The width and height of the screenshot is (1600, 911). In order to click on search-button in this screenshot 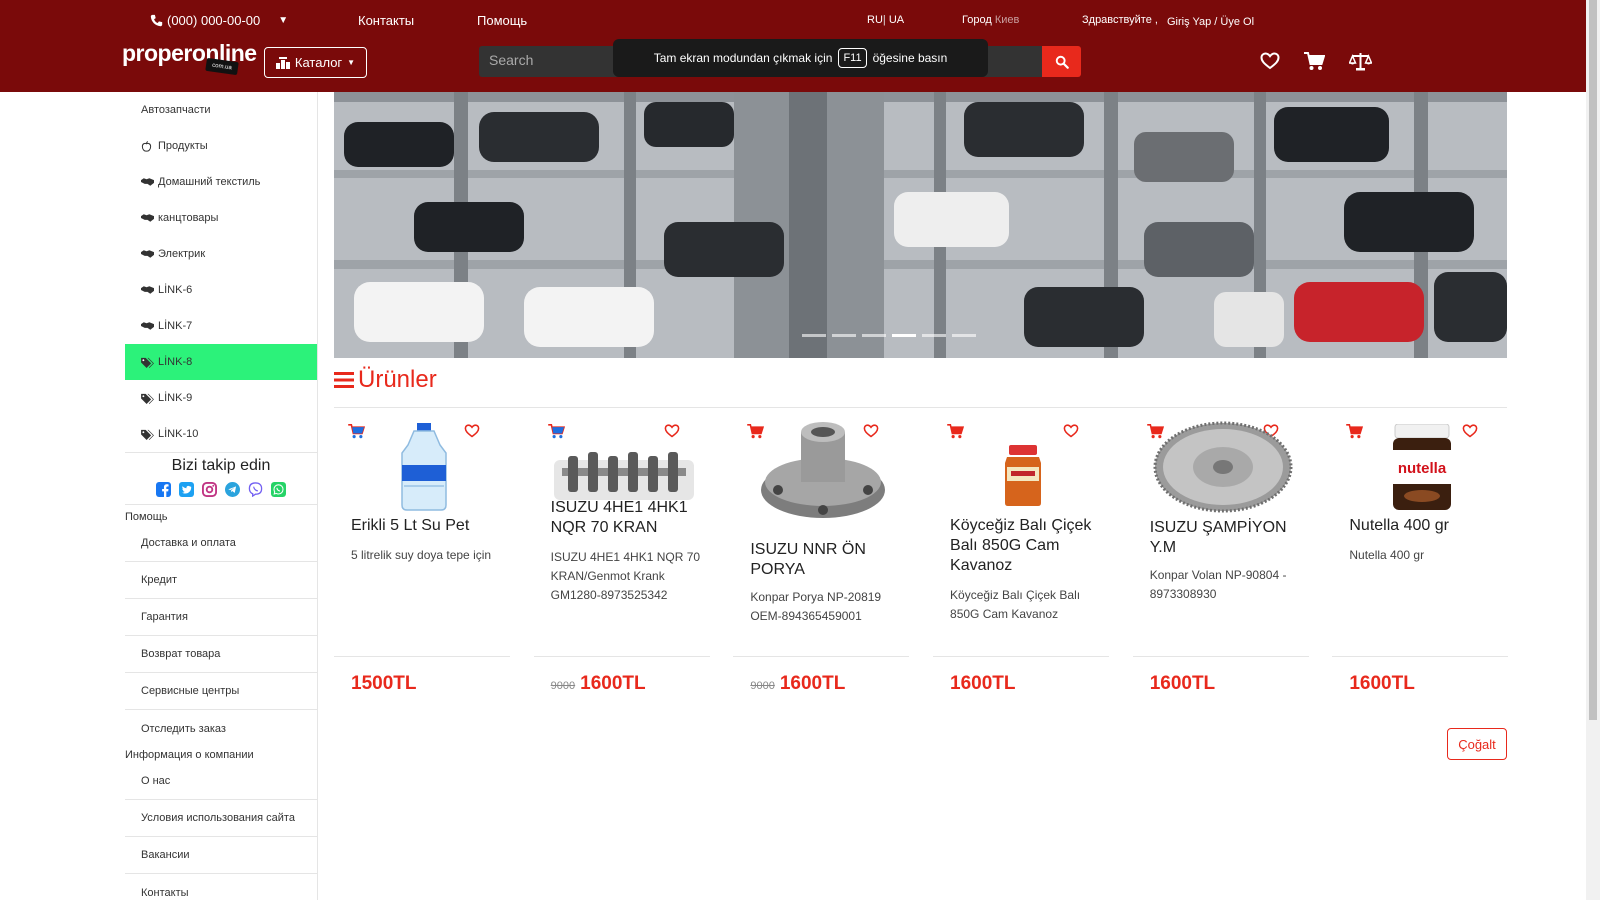, I will do `click(1061, 61)`.